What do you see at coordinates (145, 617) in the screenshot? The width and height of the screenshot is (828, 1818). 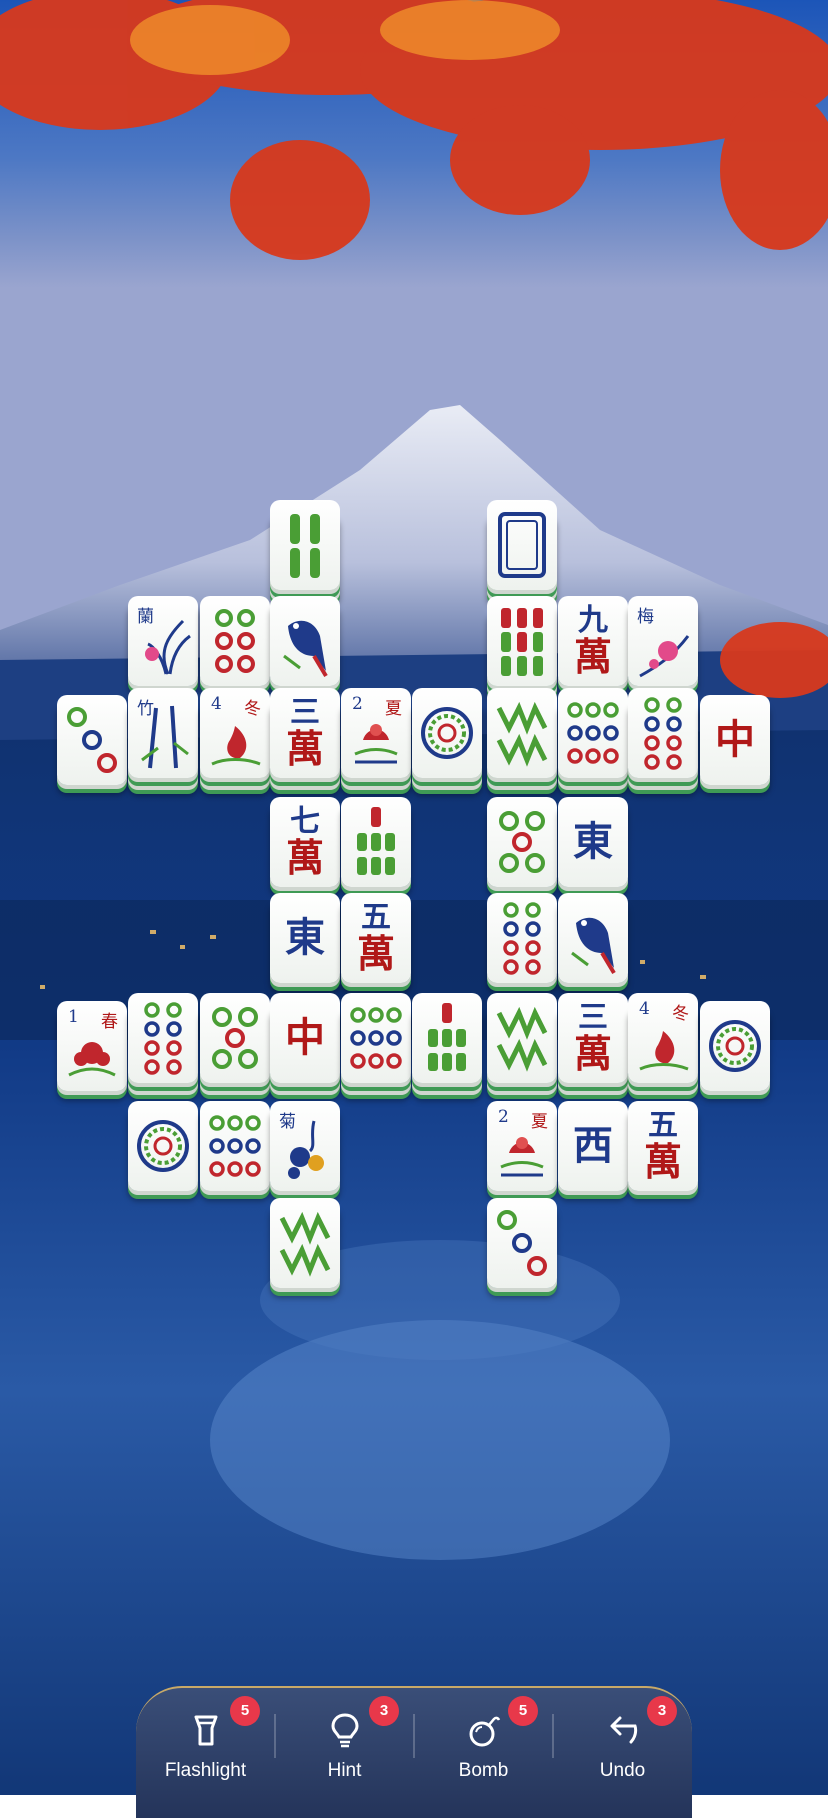 I see `tile-char: 蘭` at bounding box center [145, 617].